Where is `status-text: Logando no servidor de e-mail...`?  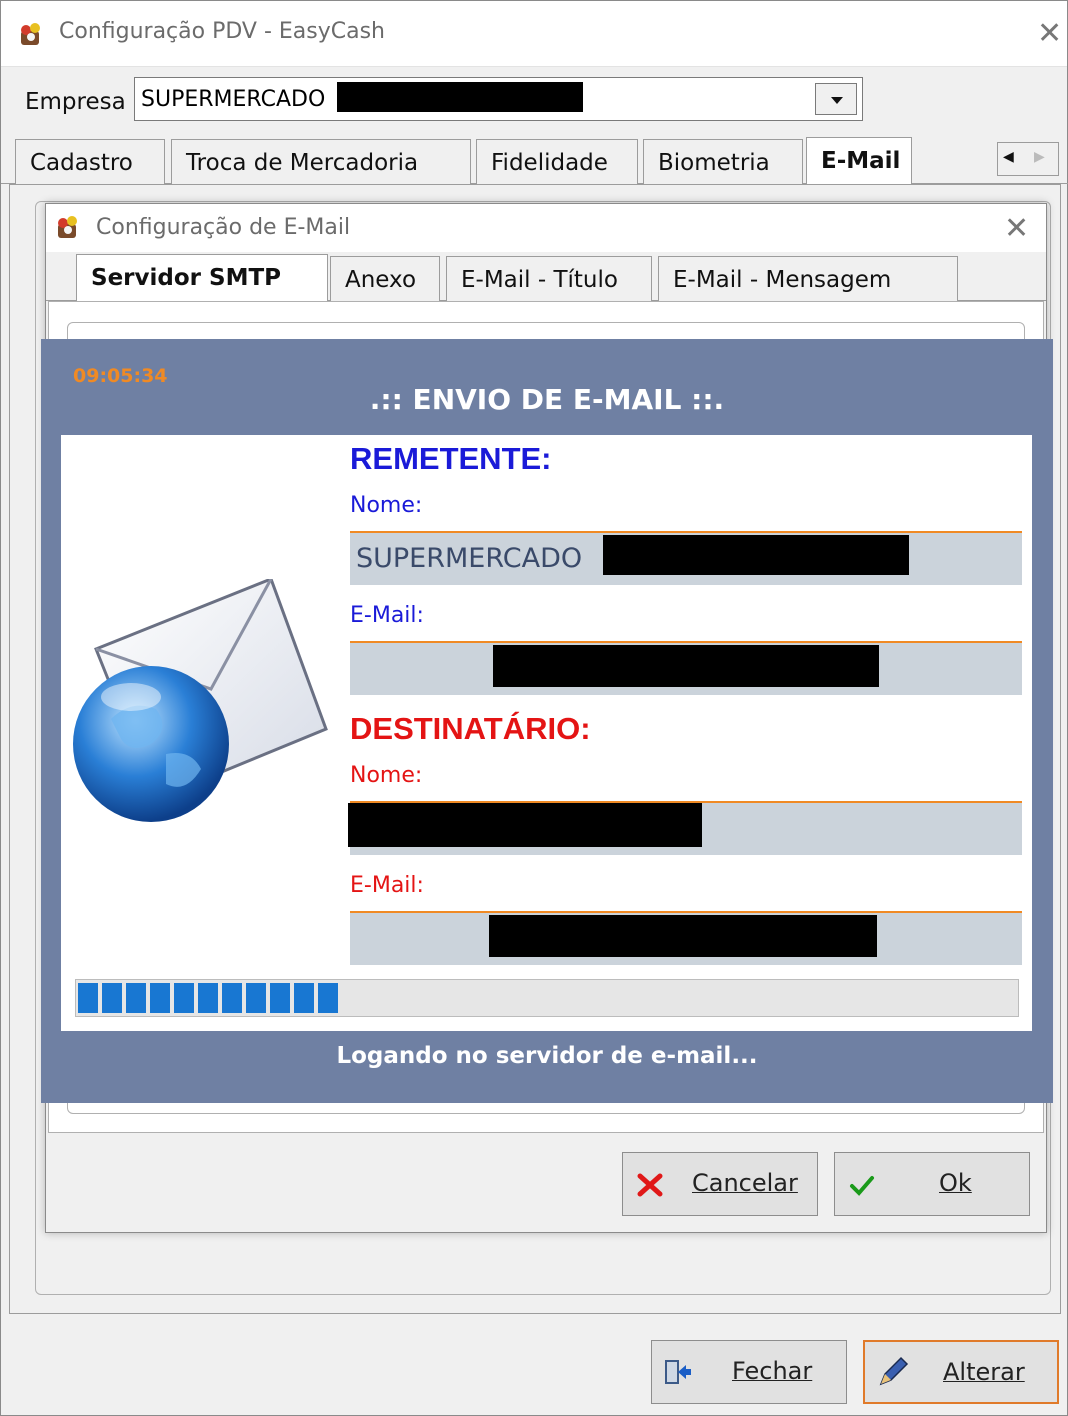 status-text: Logando no servidor de e-mail... is located at coordinates (547, 1056).